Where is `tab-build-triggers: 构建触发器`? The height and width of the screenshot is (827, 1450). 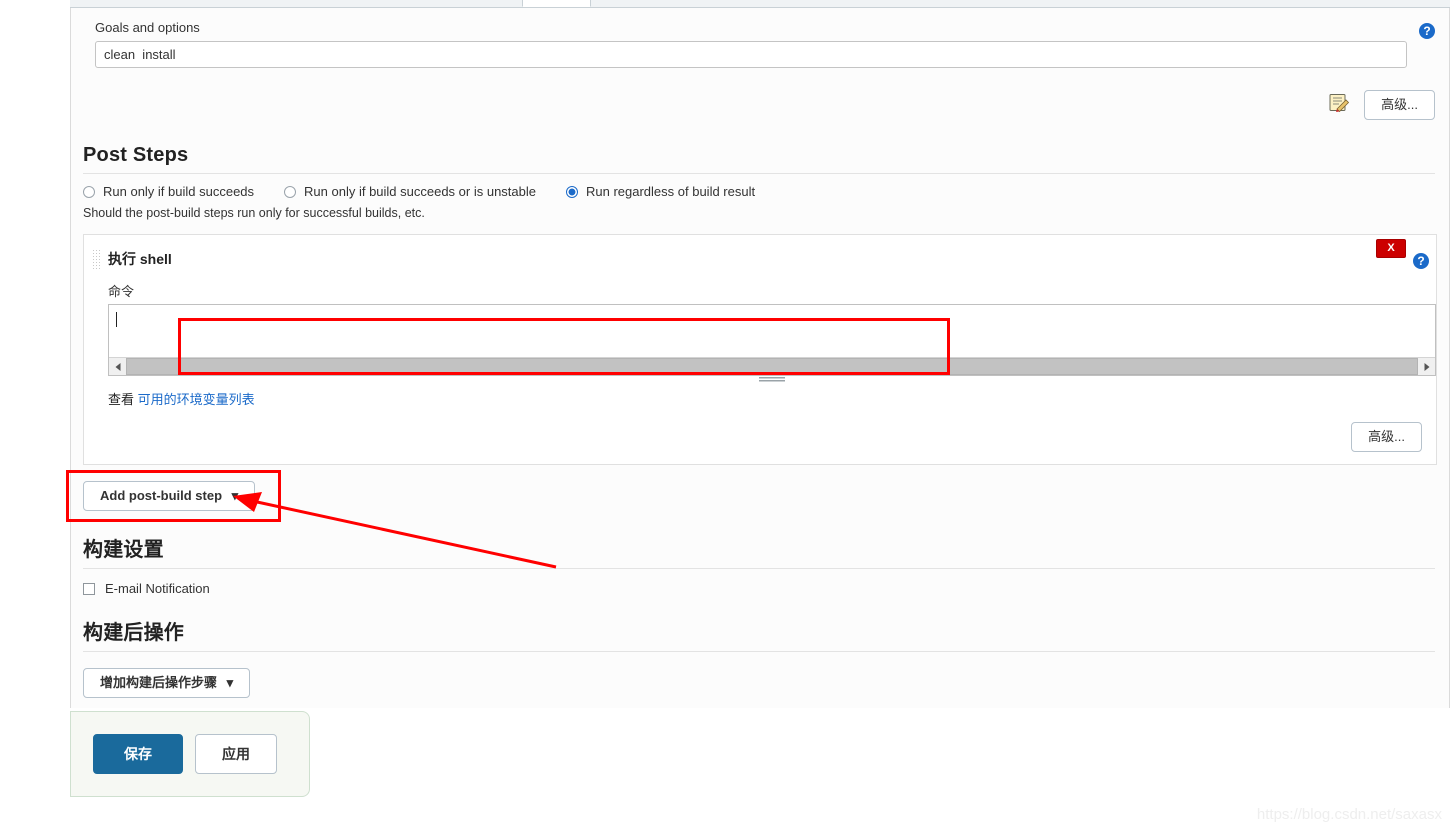 tab-build-triggers: 构建触发器 is located at coordinates (291, 3).